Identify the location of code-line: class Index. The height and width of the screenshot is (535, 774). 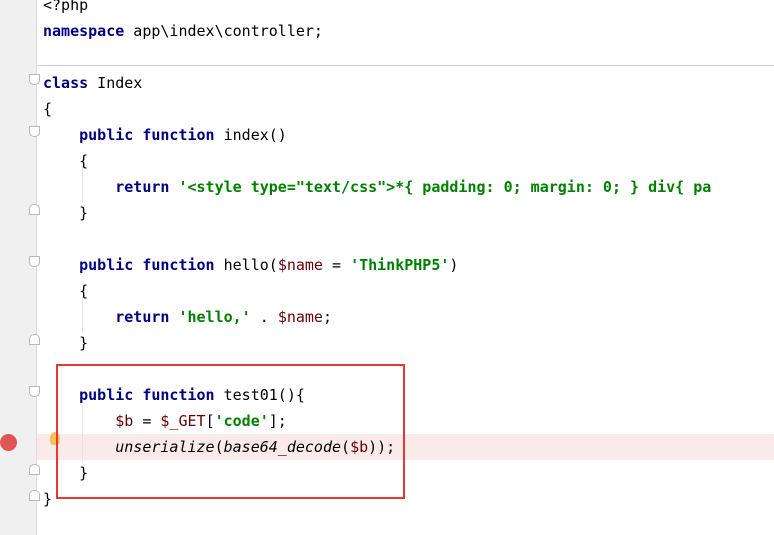
(405, 83).